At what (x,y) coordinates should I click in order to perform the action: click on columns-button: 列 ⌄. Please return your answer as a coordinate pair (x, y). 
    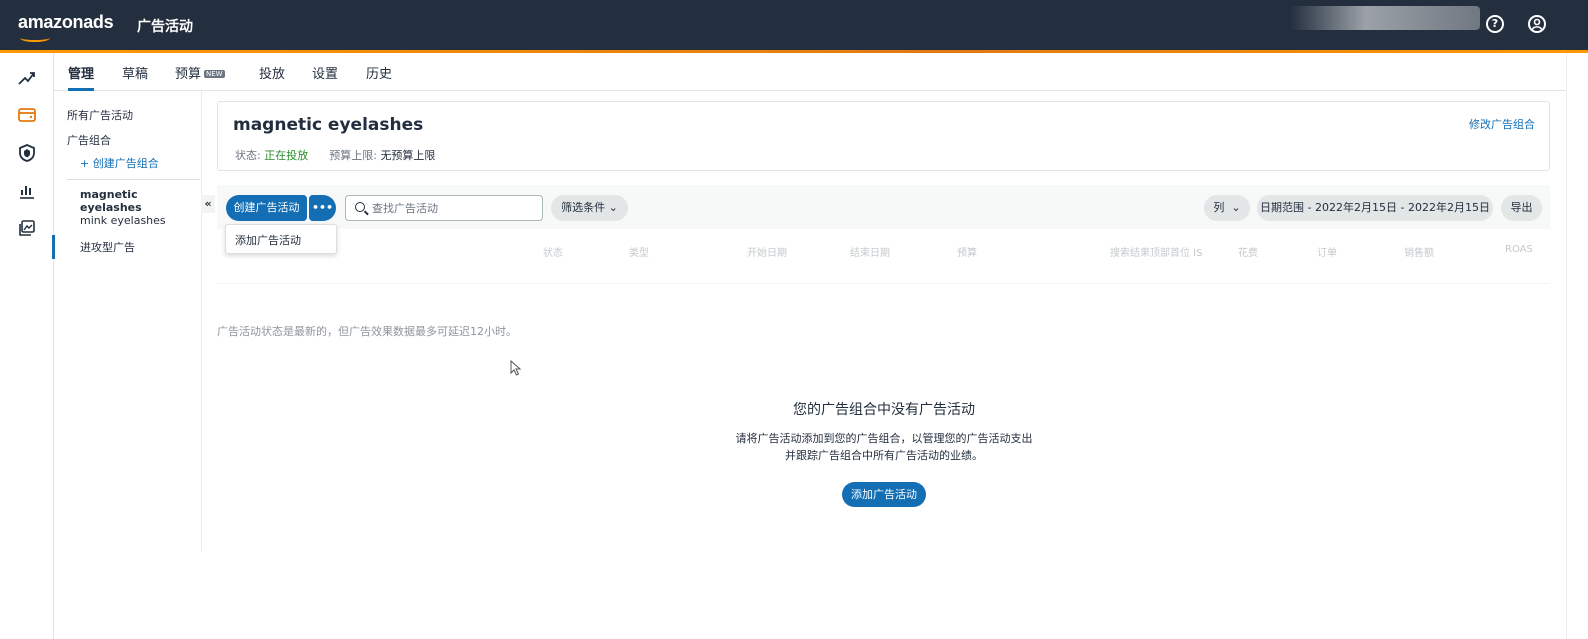
    Looking at the image, I should click on (1227, 208).